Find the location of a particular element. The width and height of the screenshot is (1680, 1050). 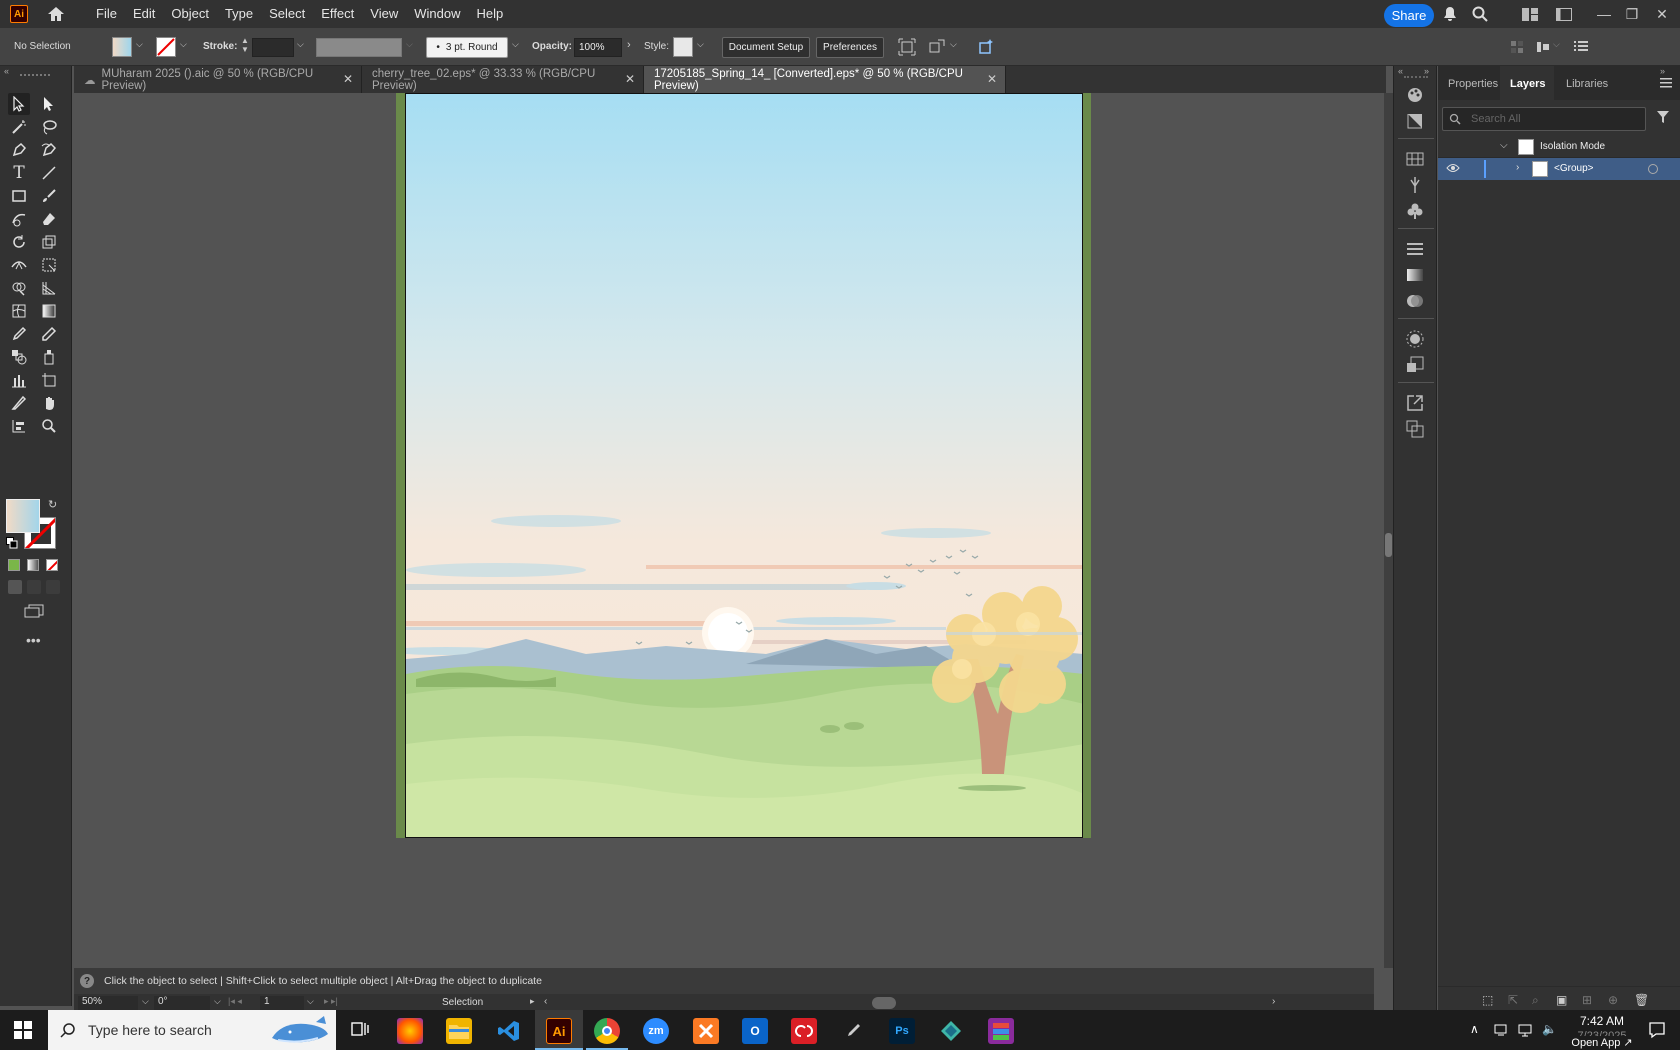

graphic-styles-icon is located at coordinates (1415, 365).